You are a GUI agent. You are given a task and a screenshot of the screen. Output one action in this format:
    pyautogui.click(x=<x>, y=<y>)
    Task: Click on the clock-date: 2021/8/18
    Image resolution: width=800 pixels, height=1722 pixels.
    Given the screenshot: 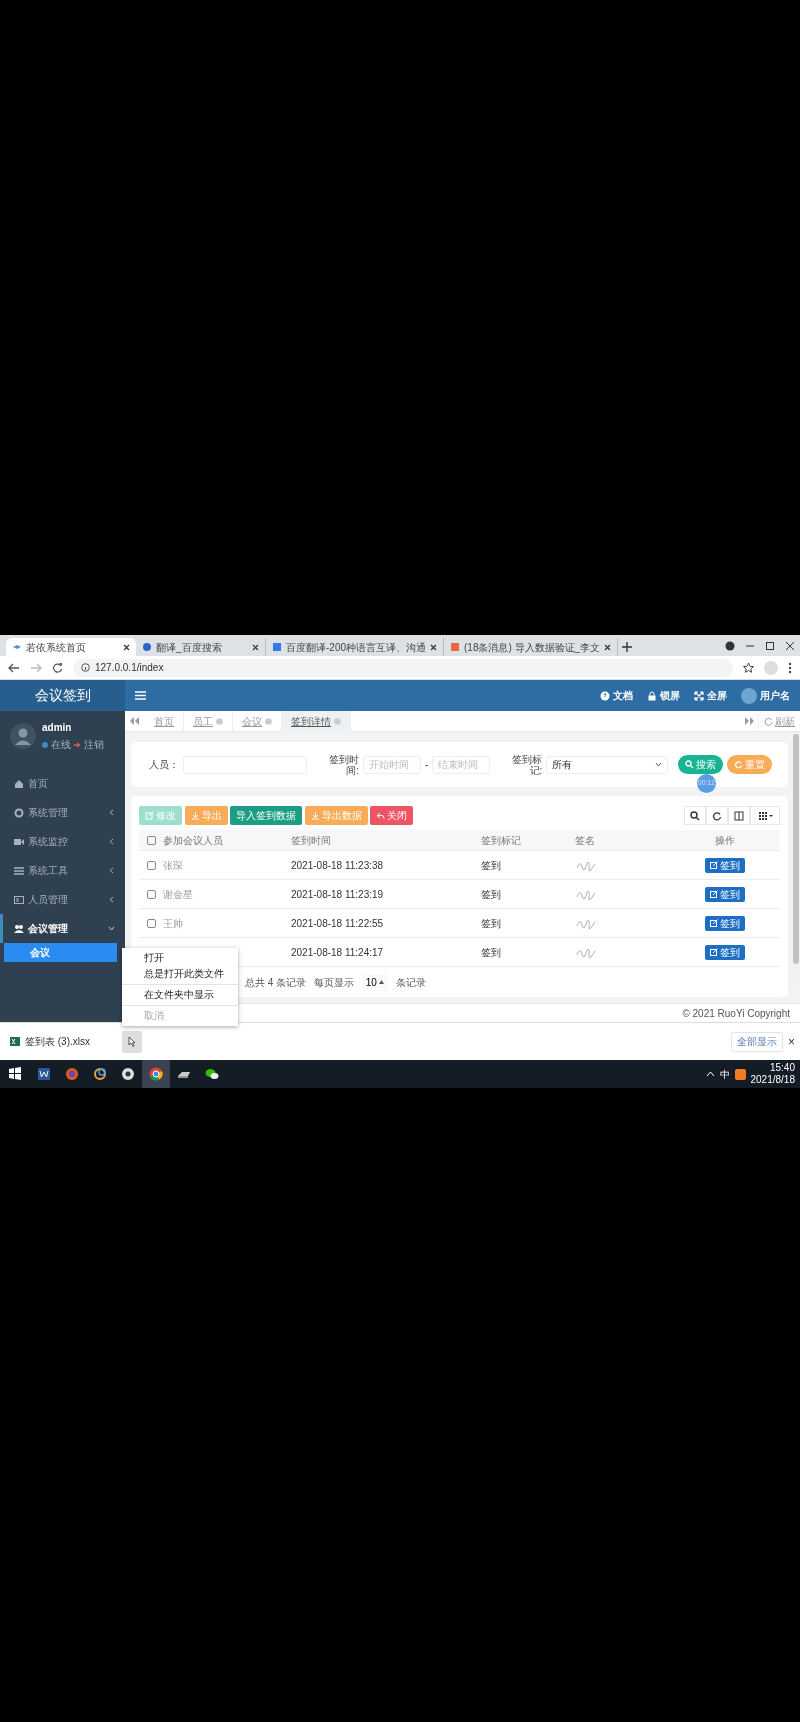 What is the action you would take?
    pyautogui.click(x=772, y=1080)
    